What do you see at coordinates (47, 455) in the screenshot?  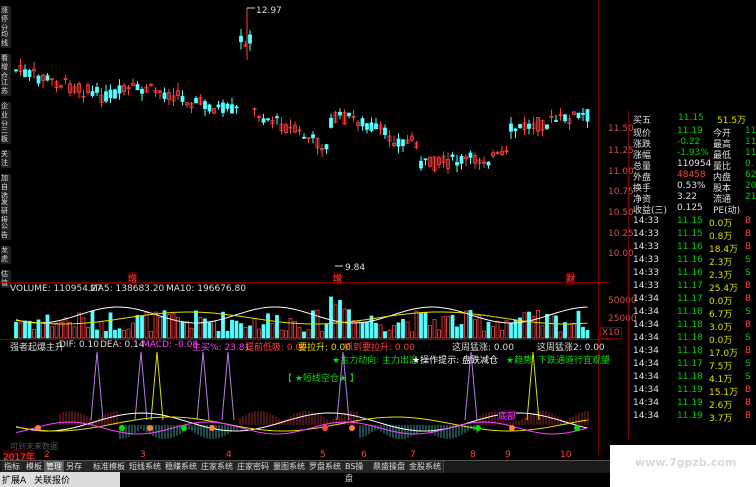 I see `month-label: 2` at bounding box center [47, 455].